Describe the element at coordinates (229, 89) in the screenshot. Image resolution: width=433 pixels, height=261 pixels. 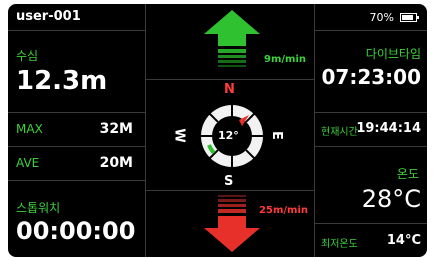
I see `compass-north-label: N` at that location.